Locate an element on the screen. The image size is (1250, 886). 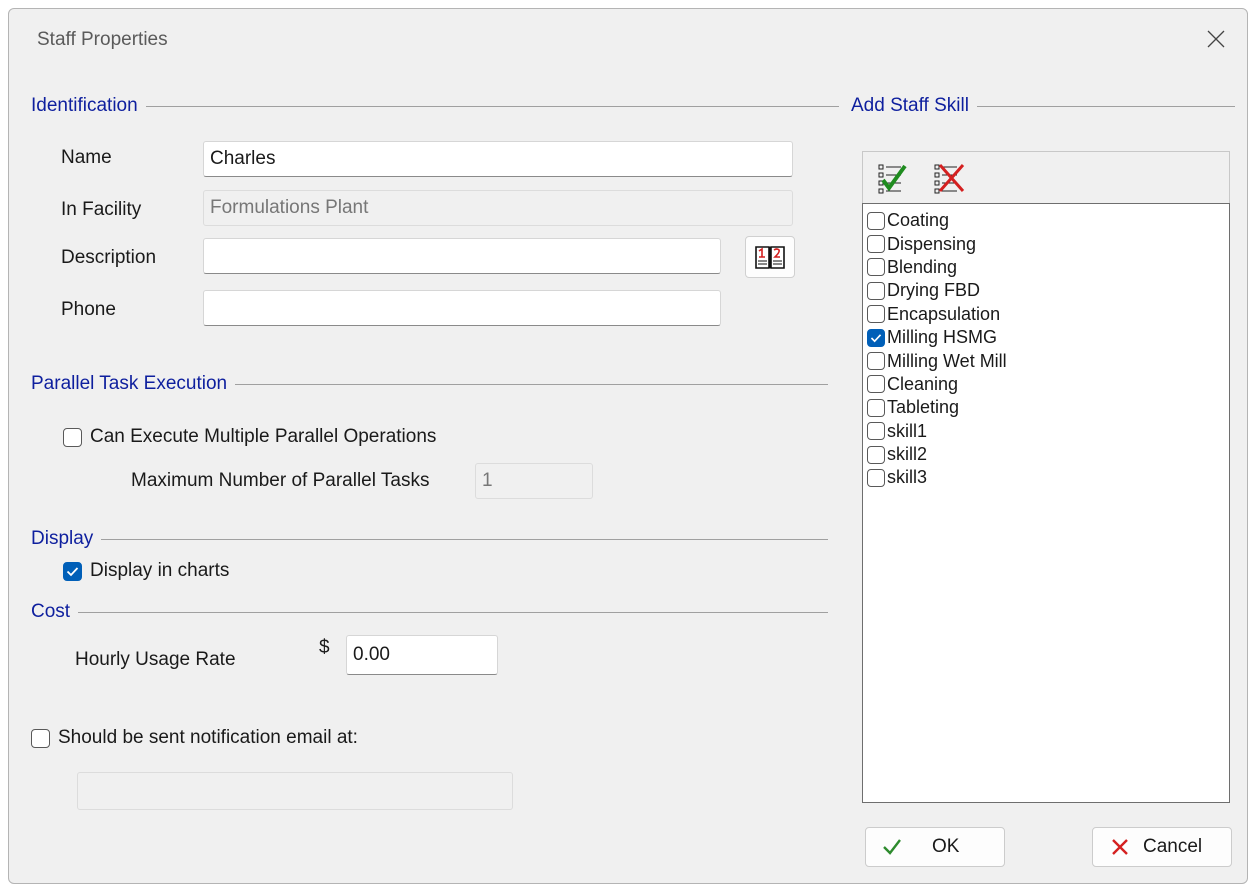
multi-parallel-checkbox is located at coordinates (72, 437).